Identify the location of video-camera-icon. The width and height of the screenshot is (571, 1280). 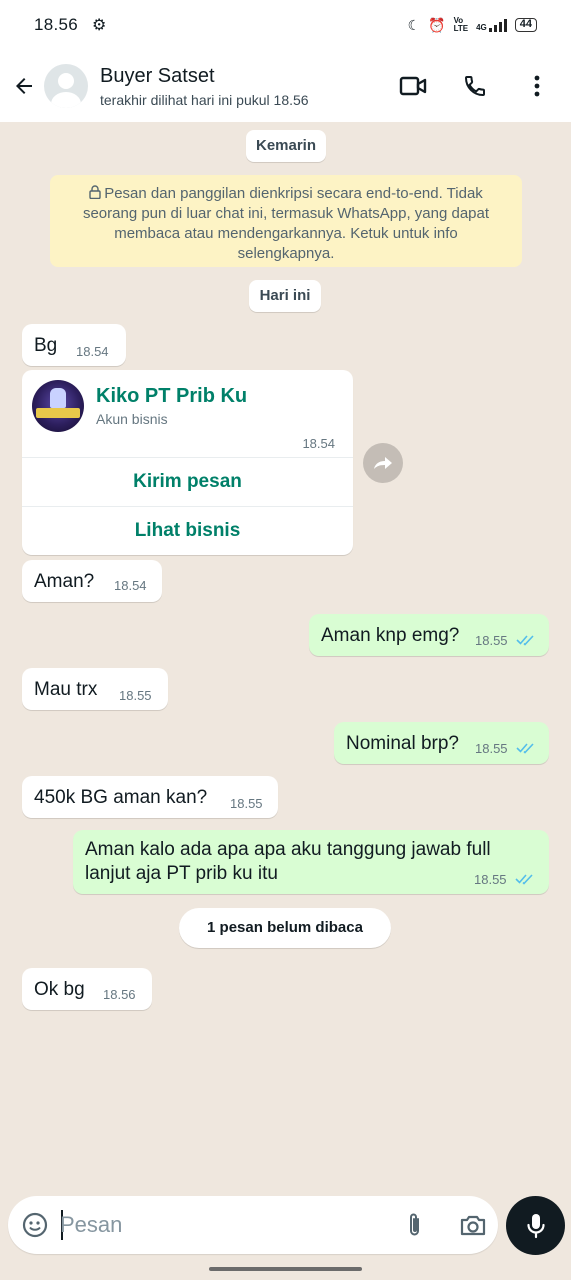
(413, 86).